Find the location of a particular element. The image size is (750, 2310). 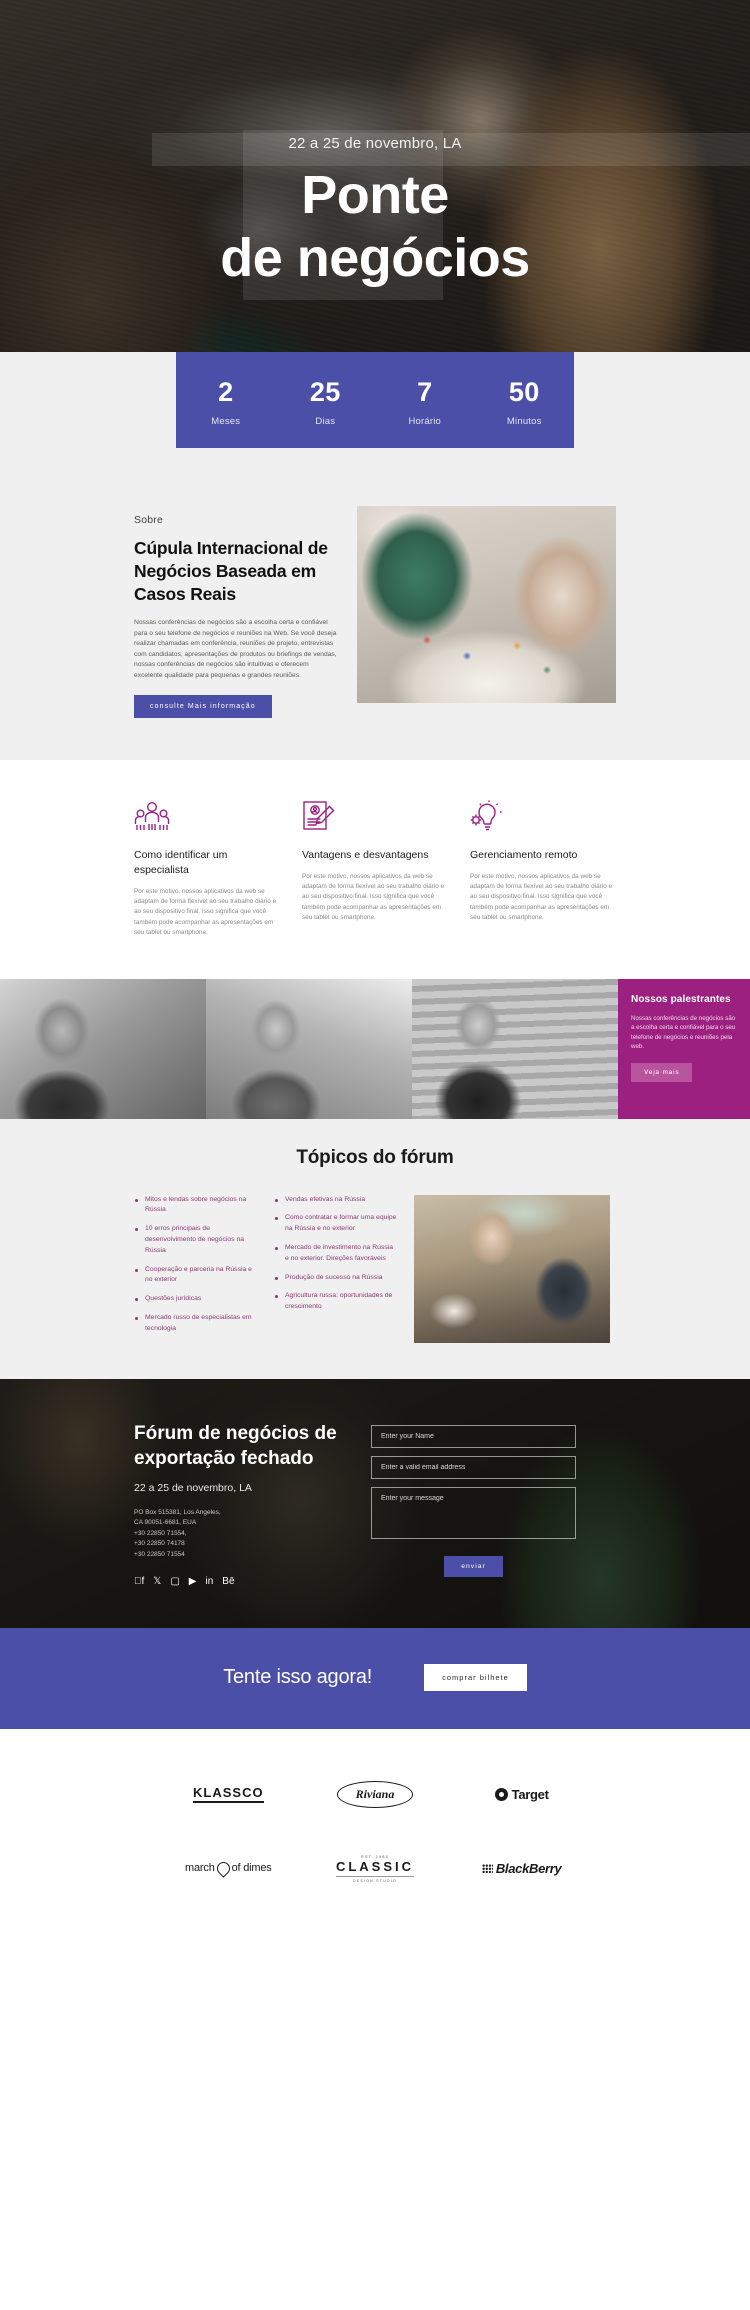

classic-logo-sub: DESIGN STUDIO is located at coordinates (375, 1879).